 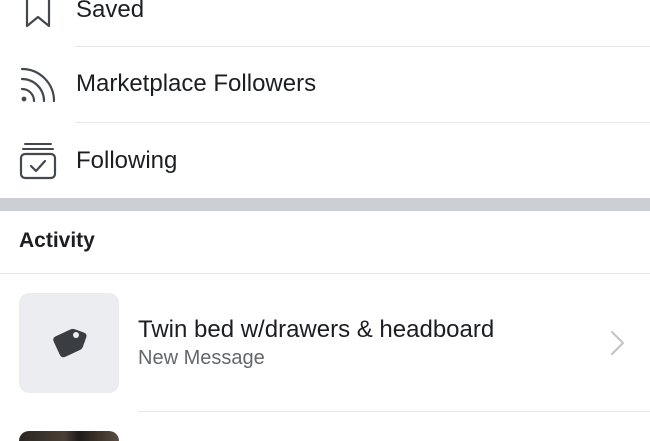 What do you see at coordinates (196, 83) in the screenshot?
I see `menu-item-label: Marketplace Followers` at bounding box center [196, 83].